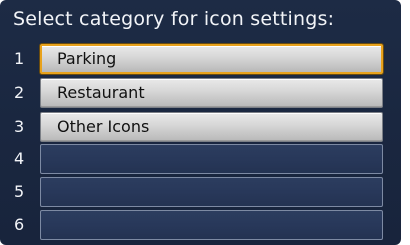 This screenshot has height=245, width=410. I want to click on menu-row-2: 2 Restaurant, so click(200, 93).